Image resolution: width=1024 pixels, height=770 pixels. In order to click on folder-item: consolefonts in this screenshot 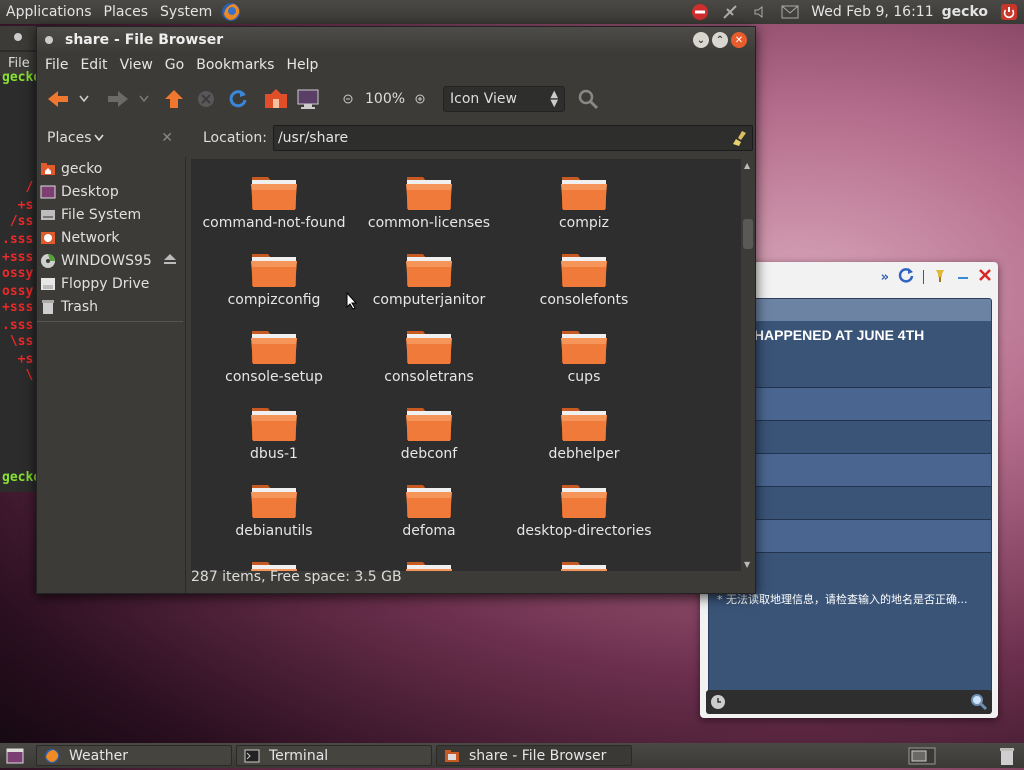, I will do `click(584, 279)`.